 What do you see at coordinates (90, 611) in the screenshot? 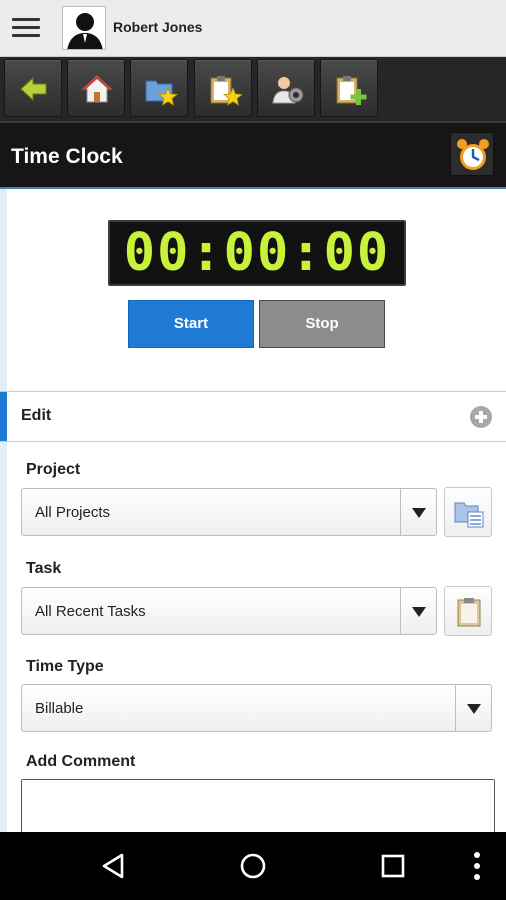
I see `task-select-value: All Recent Tasks` at bounding box center [90, 611].